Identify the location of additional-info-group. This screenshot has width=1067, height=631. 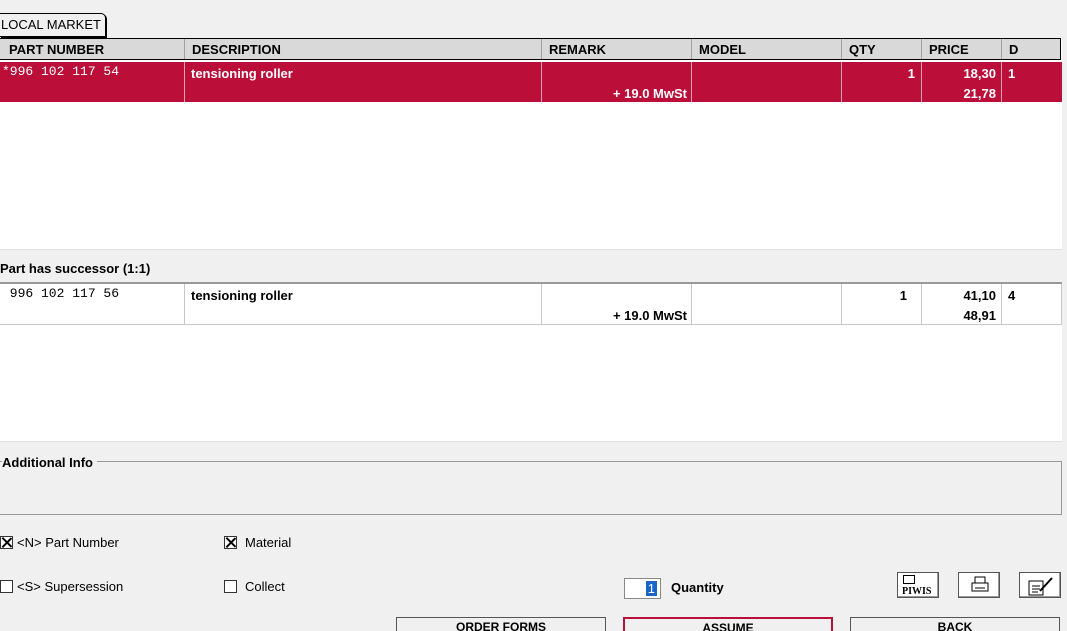
(531, 488).